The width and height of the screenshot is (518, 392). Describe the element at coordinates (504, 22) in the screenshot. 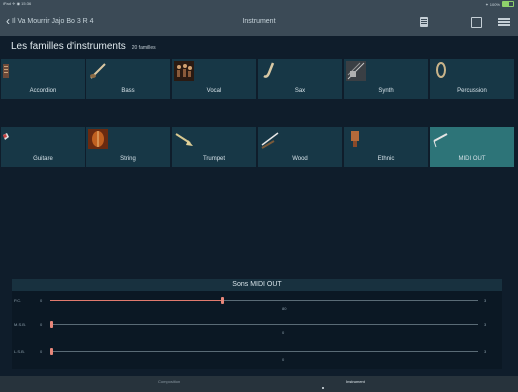

I see `menu-icon` at that location.